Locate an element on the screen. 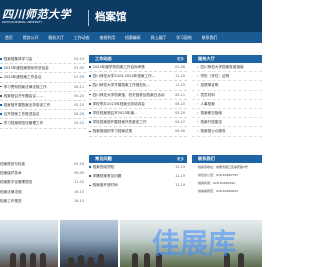 This screenshot has height=267, width=320. service-item: › 学历（学位）证明 is located at coordinates (227, 77).